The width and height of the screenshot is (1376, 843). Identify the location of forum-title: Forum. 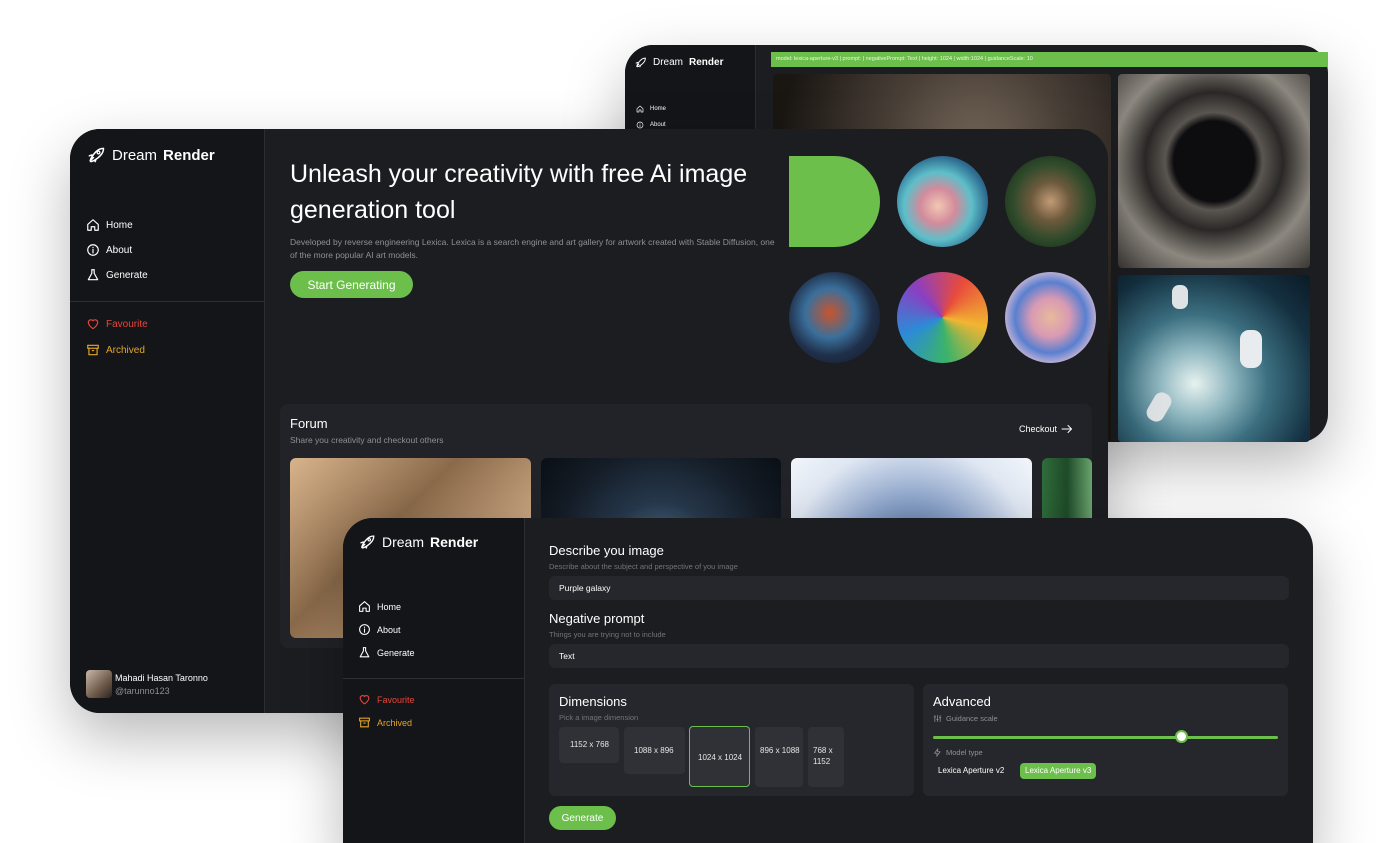
(309, 423).